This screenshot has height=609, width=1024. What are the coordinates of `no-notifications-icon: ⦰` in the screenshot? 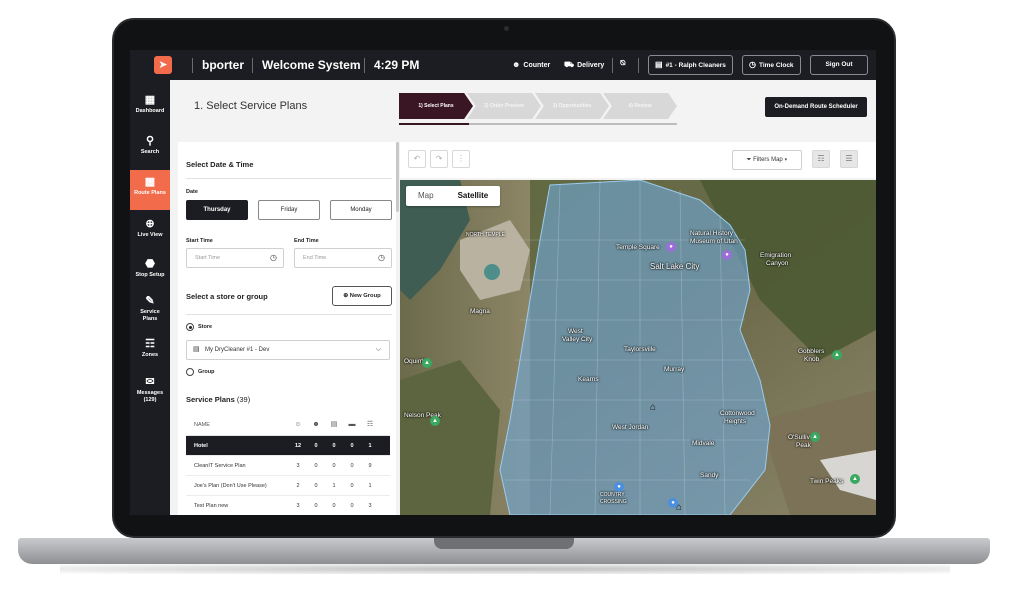 It's located at (623, 64).